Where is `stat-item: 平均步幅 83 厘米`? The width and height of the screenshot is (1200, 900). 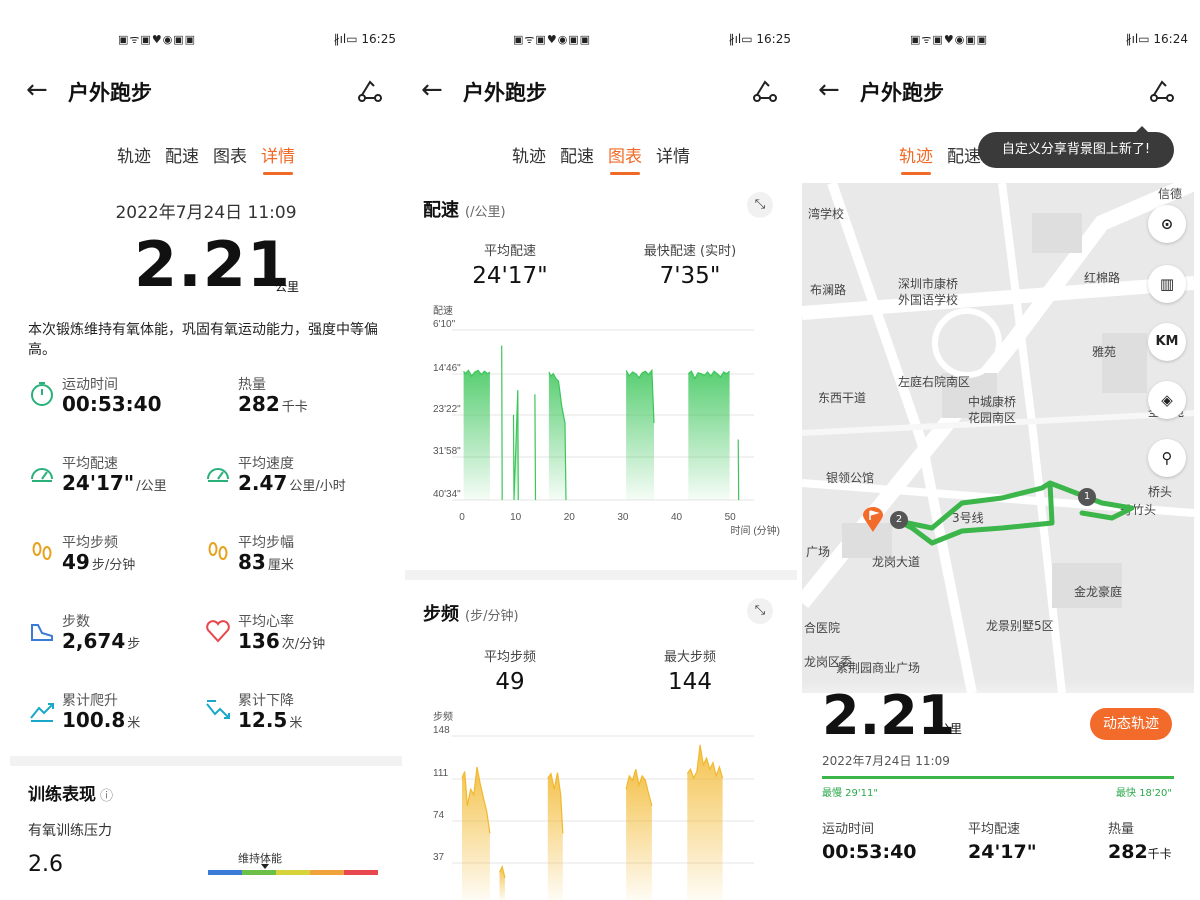
stat-item: 平均步幅 83 厘米 is located at coordinates (289, 558).